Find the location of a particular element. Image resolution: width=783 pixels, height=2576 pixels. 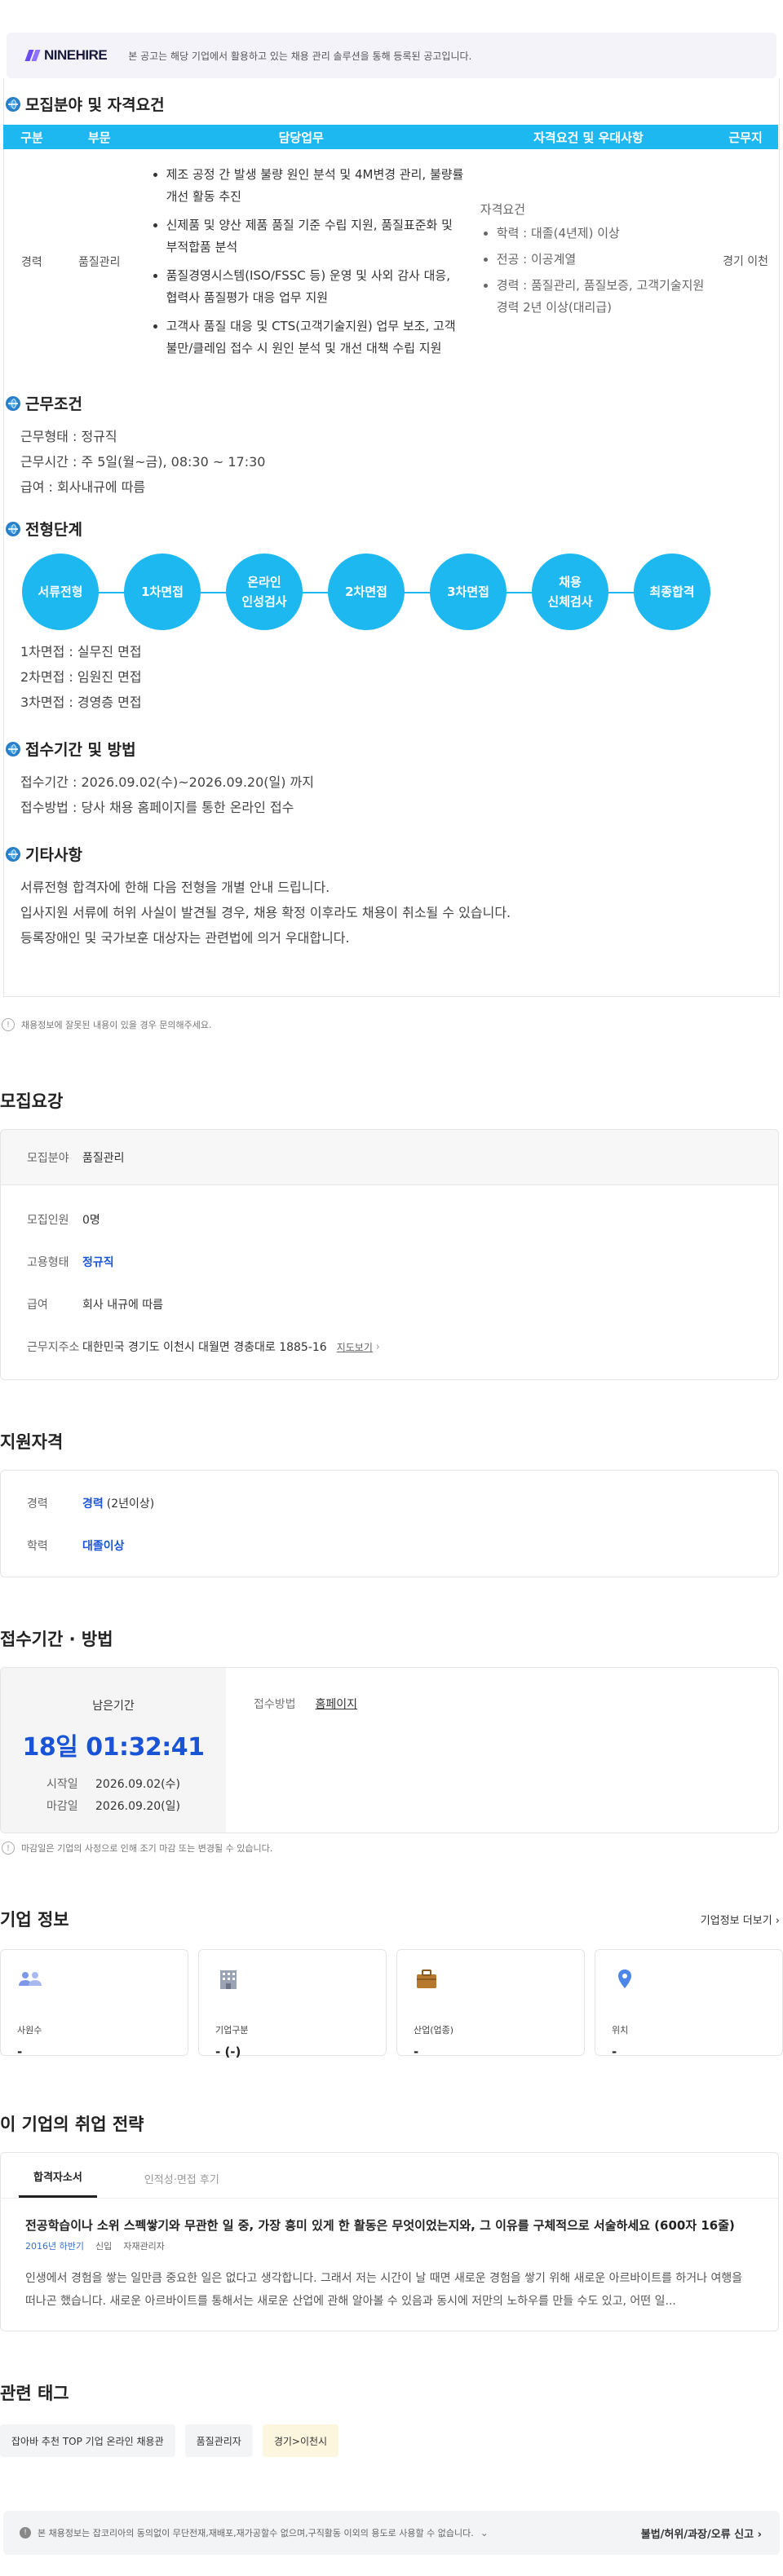

section-title-period: 접수기간 및 방법 is located at coordinates (391, 742).